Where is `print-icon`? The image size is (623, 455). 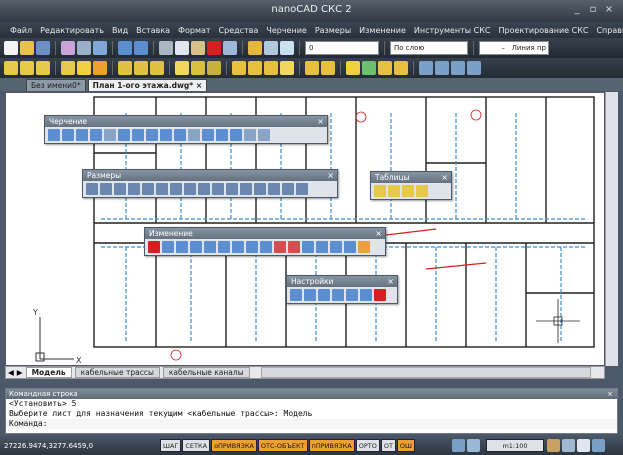 print-icon is located at coordinates (68, 48).